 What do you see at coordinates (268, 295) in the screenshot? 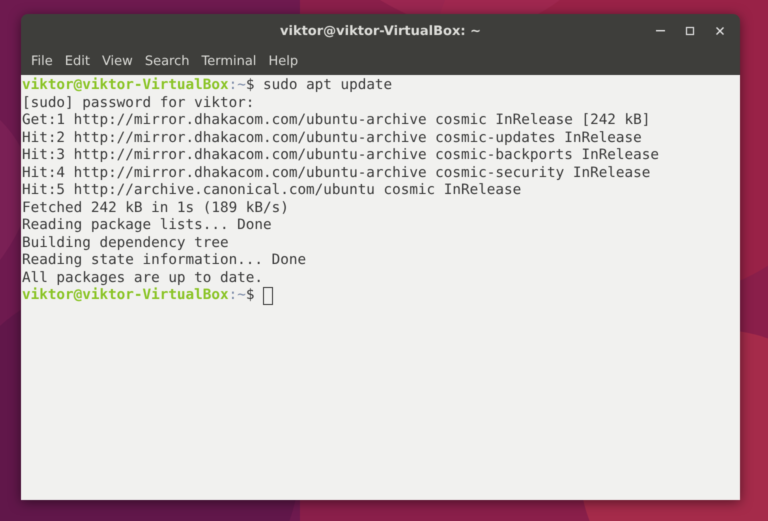
I see `text-cursor` at bounding box center [268, 295].